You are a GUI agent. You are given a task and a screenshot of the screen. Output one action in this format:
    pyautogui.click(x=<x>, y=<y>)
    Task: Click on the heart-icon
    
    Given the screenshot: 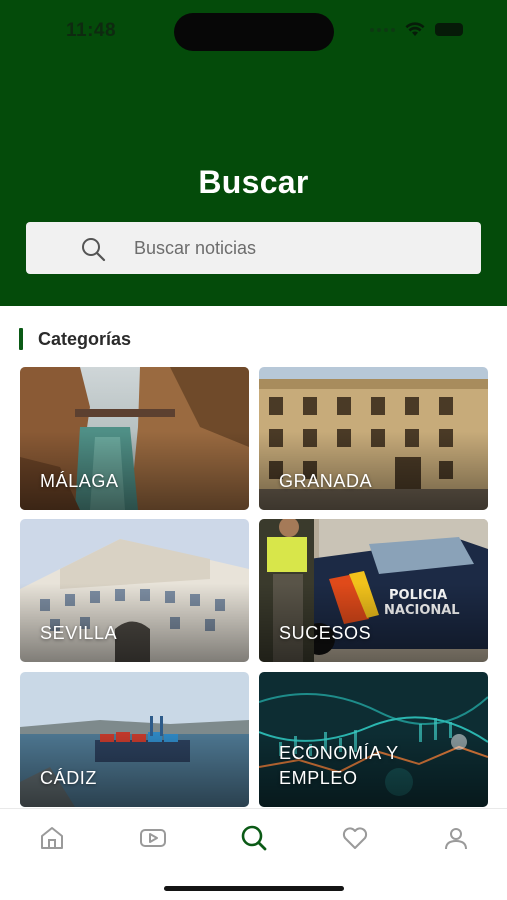 What is the action you would take?
    pyautogui.click(x=355, y=838)
    